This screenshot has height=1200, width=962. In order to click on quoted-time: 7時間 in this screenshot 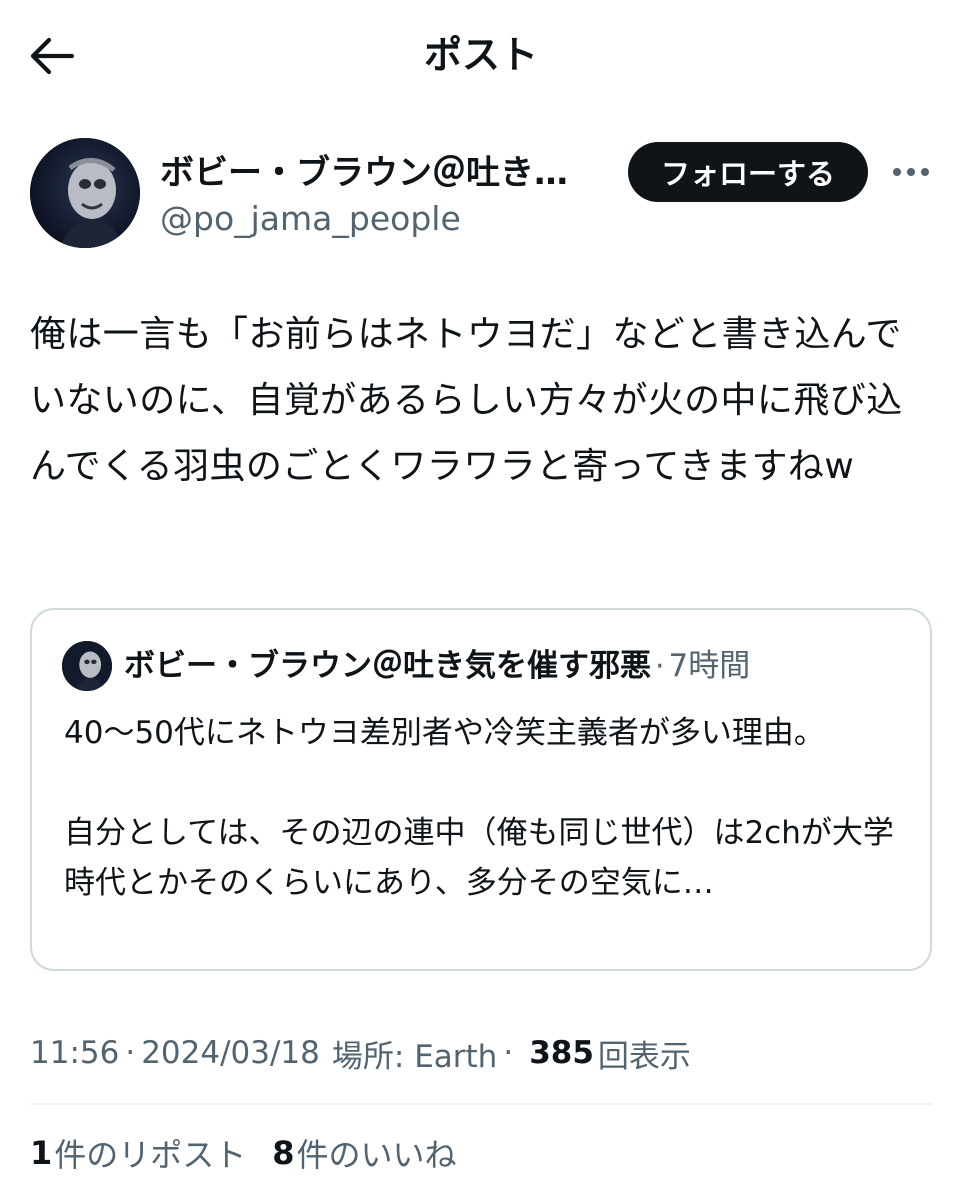, I will do `click(709, 666)`.